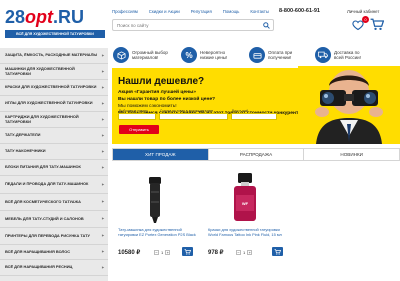 This screenshot has width=400, height=281. Describe the element at coordinates (47, 235) in the screenshot. I see `sidebar-item-label: ПРИНТЕРЫ ДЛЯ ПЕРЕВОДА РИСУНКА ТАТУ` at that location.